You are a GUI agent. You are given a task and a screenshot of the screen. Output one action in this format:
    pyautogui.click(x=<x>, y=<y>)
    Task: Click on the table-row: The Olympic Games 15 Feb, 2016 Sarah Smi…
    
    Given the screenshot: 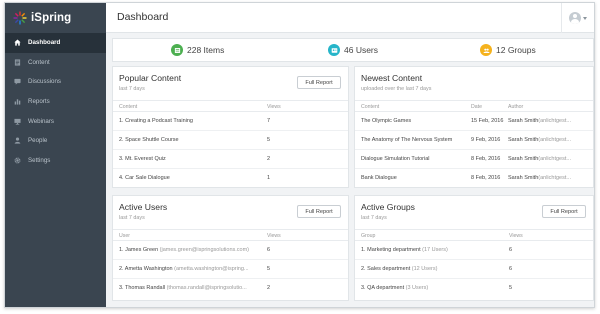 What is the action you would take?
    pyautogui.click(x=474, y=121)
    